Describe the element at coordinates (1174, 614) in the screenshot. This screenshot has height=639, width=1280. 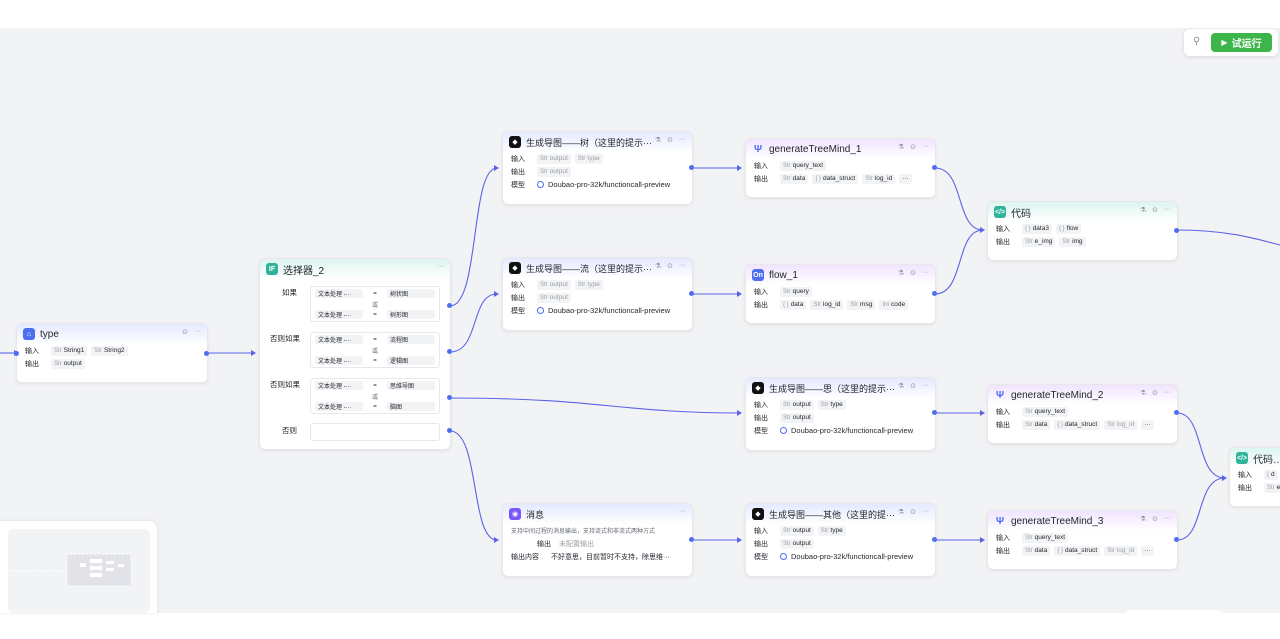
I see `bottom-control` at that location.